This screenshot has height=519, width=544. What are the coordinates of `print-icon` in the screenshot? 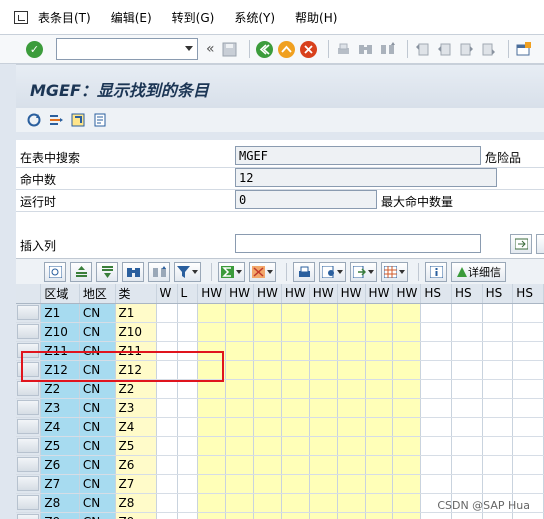 It's located at (343, 49).